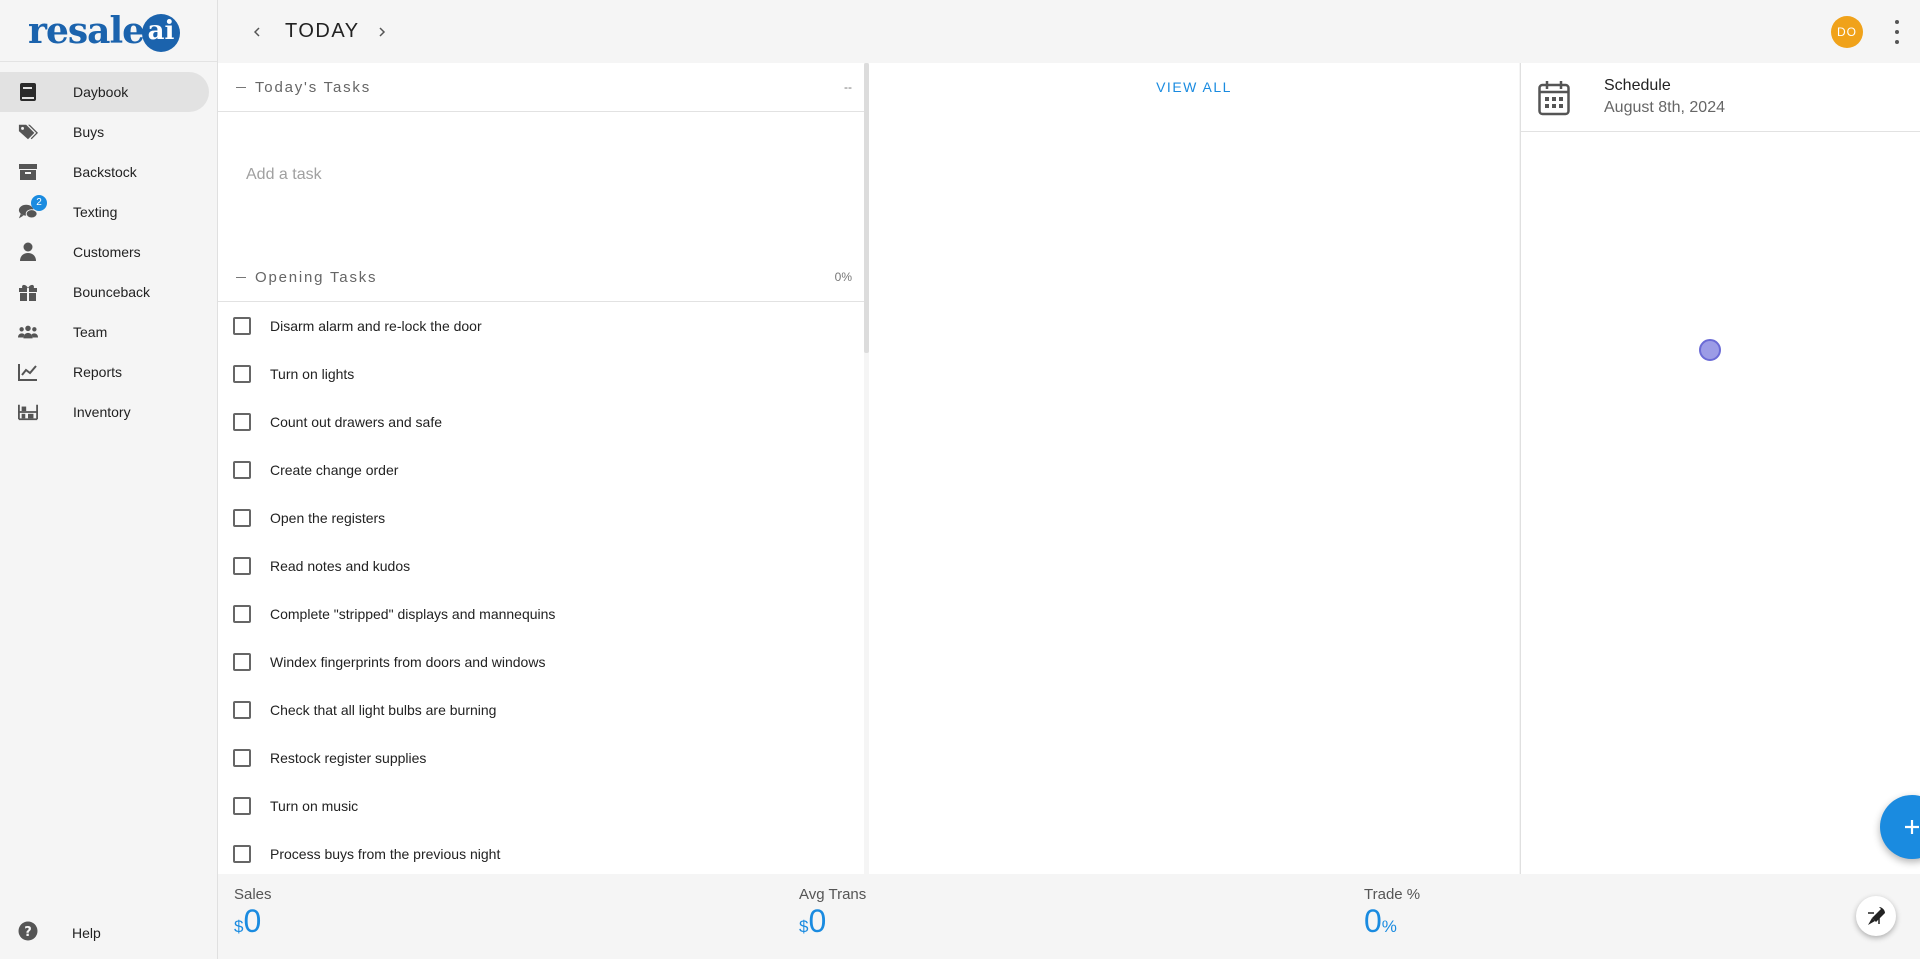 This screenshot has height=959, width=1920. I want to click on loading-spinner, so click(1710, 350).